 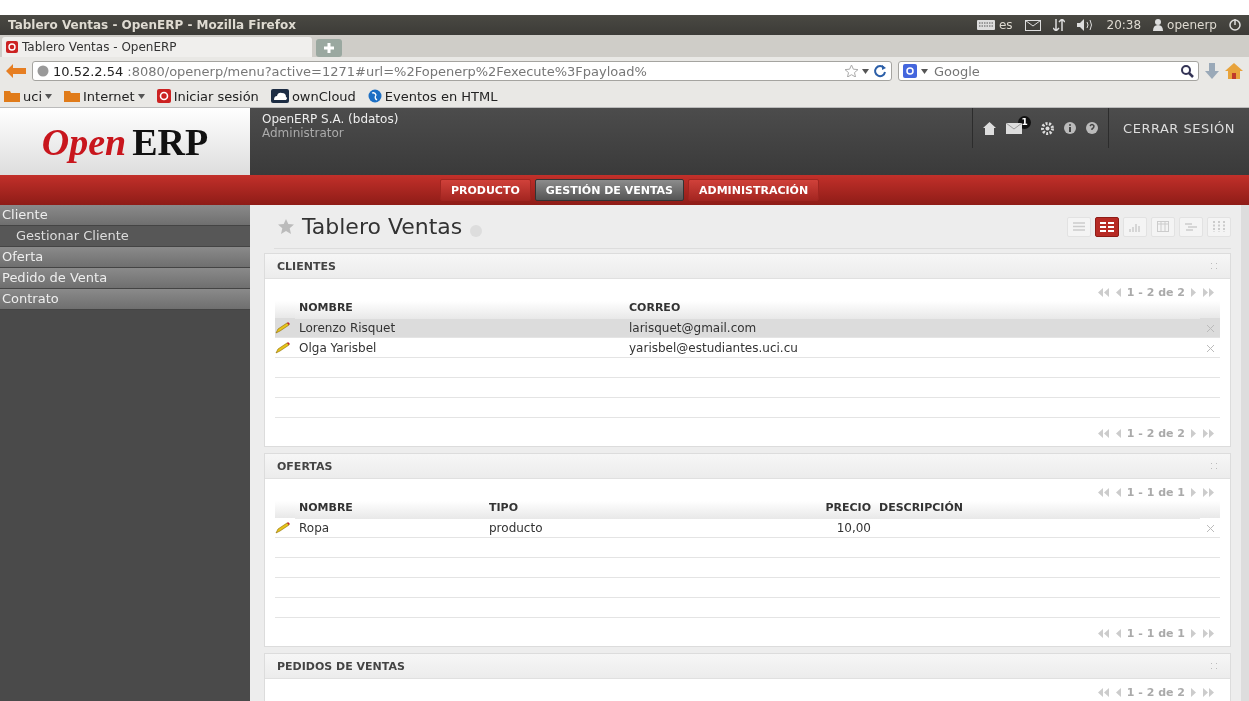 What do you see at coordinates (830, 510) in the screenshot?
I see `column-header: PRECIO` at bounding box center [830, 510].